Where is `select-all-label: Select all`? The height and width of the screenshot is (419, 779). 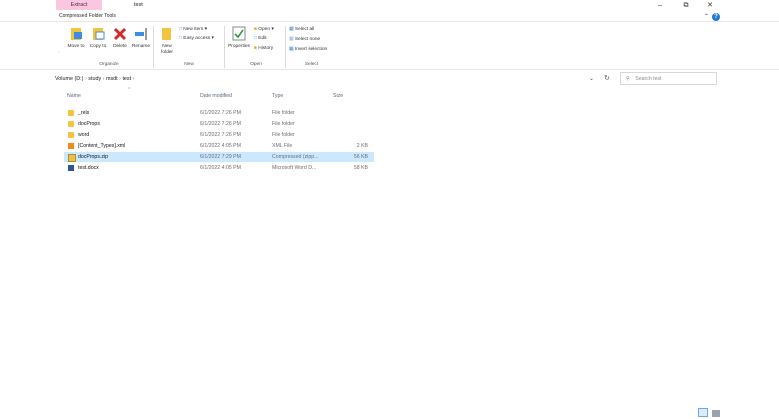 select-all-label: Select all is located at coordinates (304, 29).